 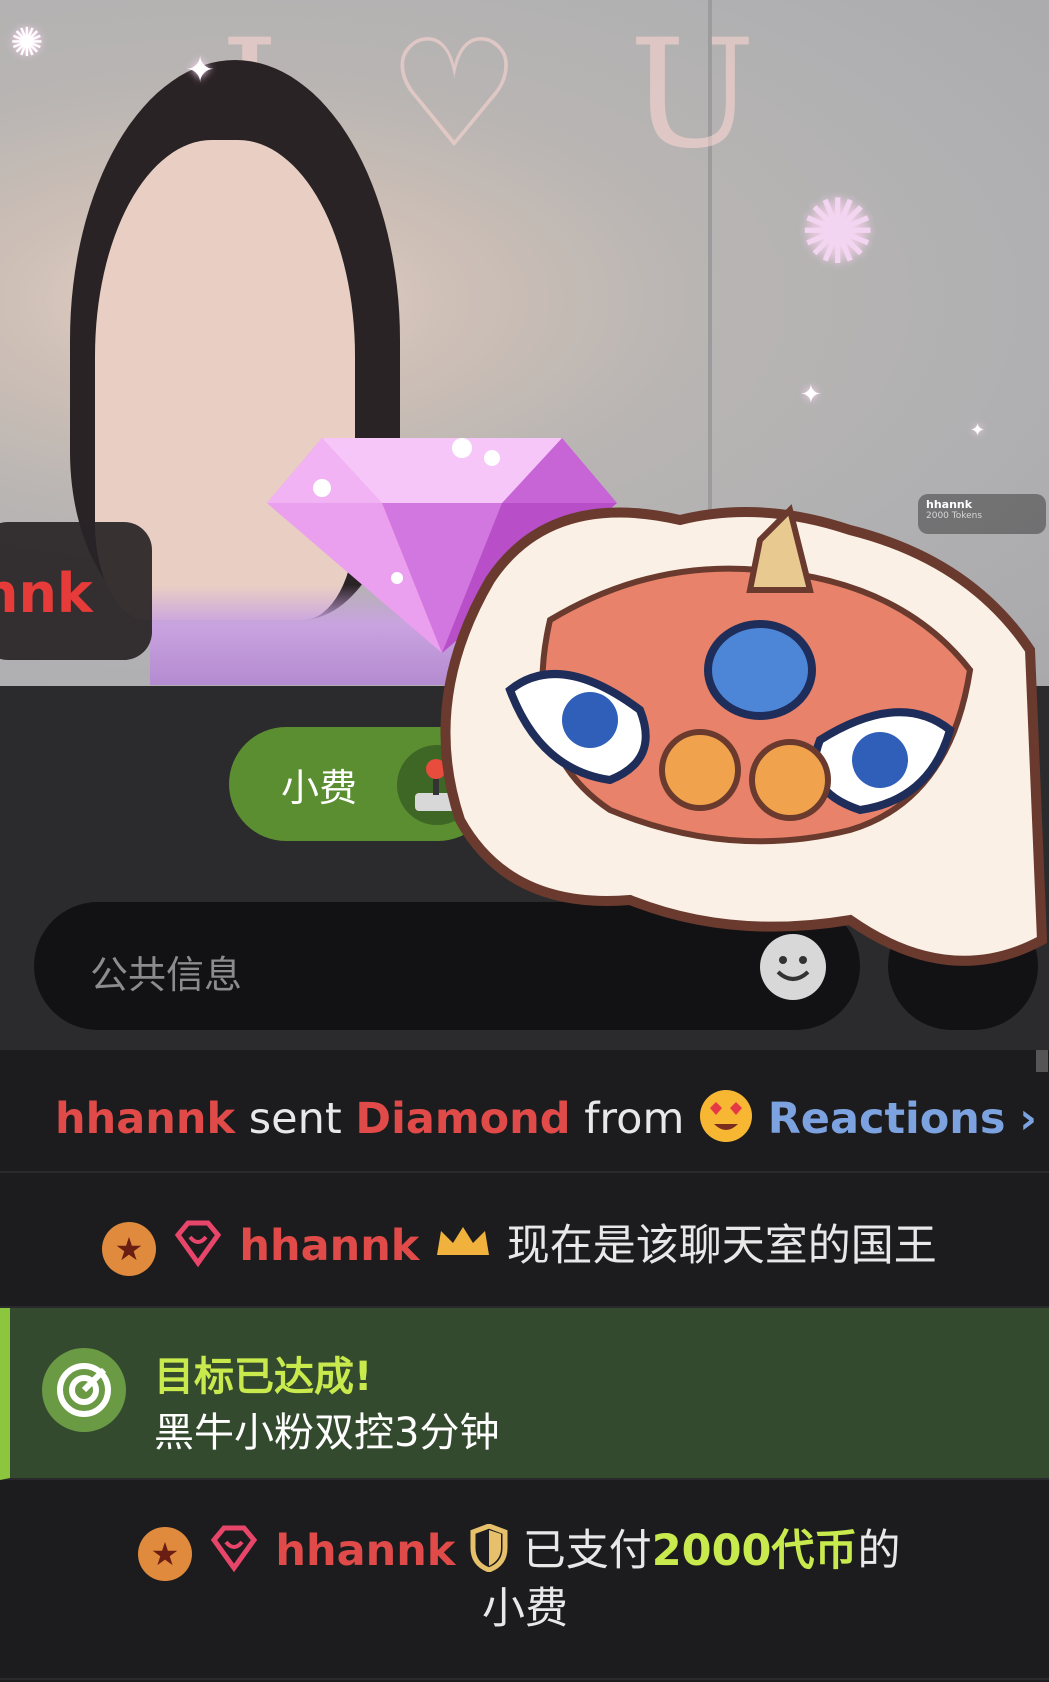 What do you see at coordinates (838, 232) in the screenshot?
I see `firework-burst-icon: ✺` at bounding box center [838, 232].